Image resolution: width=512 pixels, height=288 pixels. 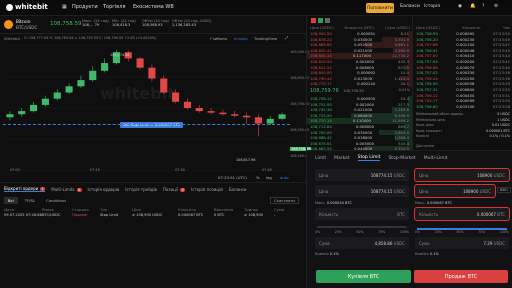 What do you see at coordinates (455, 191) in the screenshot?
I see `sell-limit-price-field: Ціна 108900 USDC` at bounding box center [455, 191].